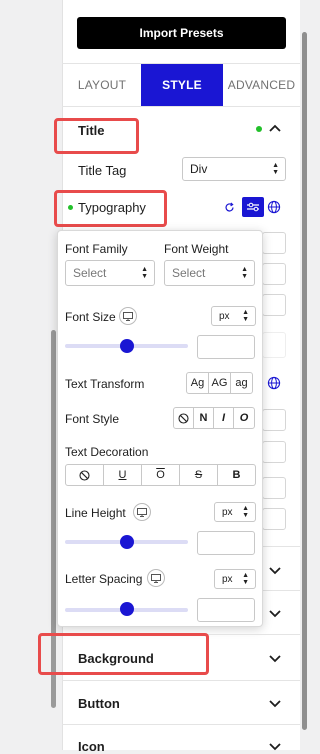  What do you see at coordinates (209, 273) in the screenshot?
I see `font-weight-select: Select ▲ ▼` at bounding box center [209, 273].